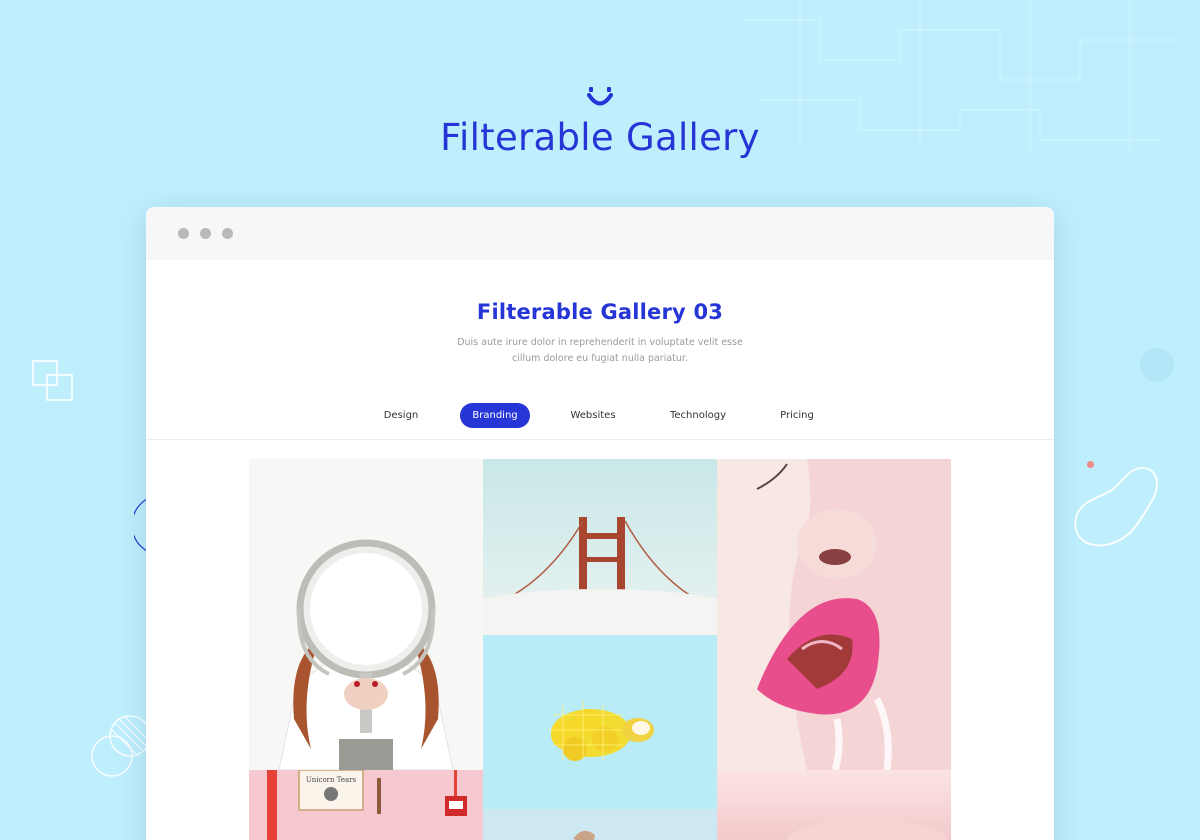 The image size is (1200, 840). I want to click on tab-pricing: Pricing, so click(797, 415).